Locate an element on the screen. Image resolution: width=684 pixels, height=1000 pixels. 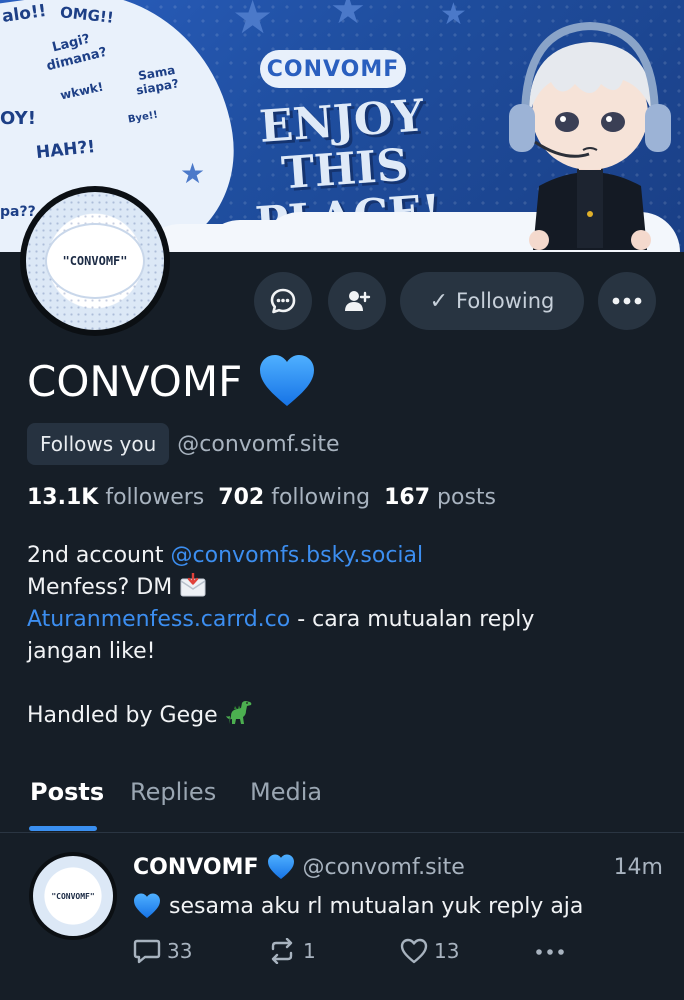
bio-text: jangan like! is located at coordinates (91, 651).